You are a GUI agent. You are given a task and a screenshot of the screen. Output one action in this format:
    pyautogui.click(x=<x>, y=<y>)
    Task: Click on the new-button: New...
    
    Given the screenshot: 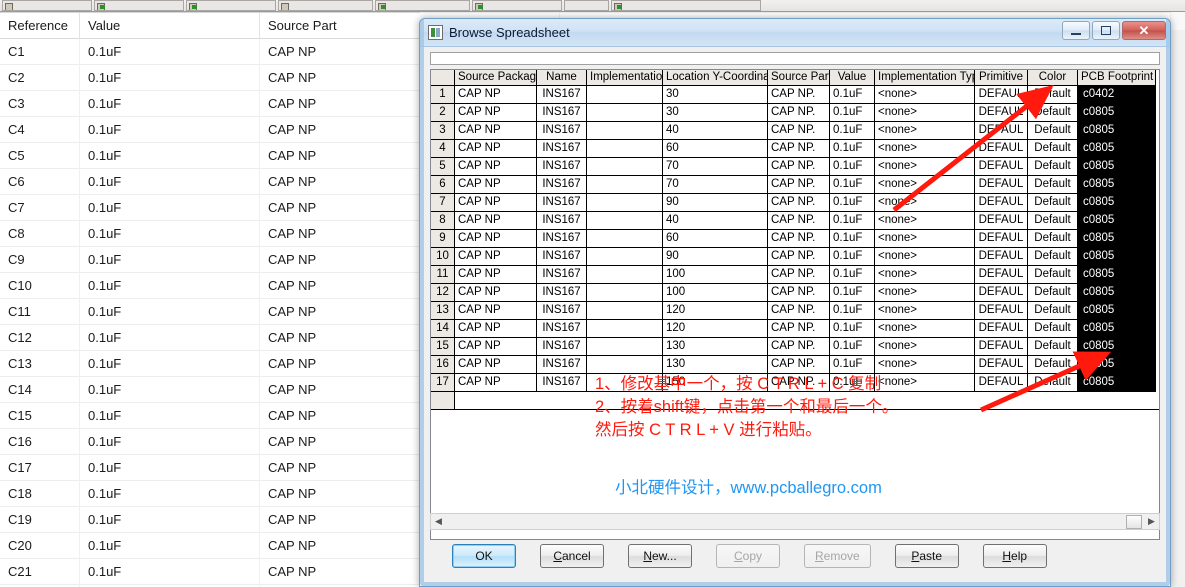 What is the action you would take?
    pyautogui.click(x=660, y=556)
    